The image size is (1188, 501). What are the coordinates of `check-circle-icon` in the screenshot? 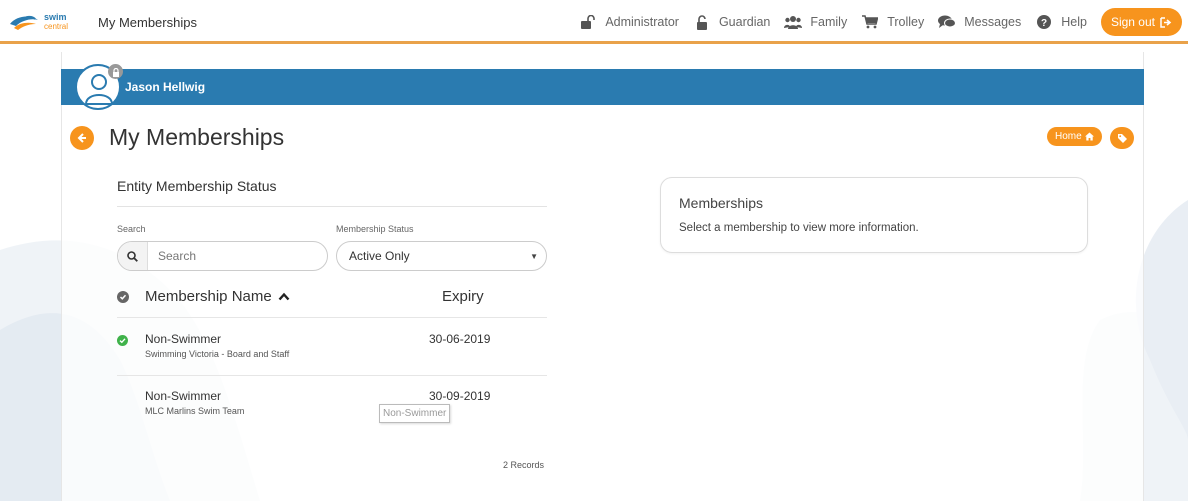 It's located at (123, 296).